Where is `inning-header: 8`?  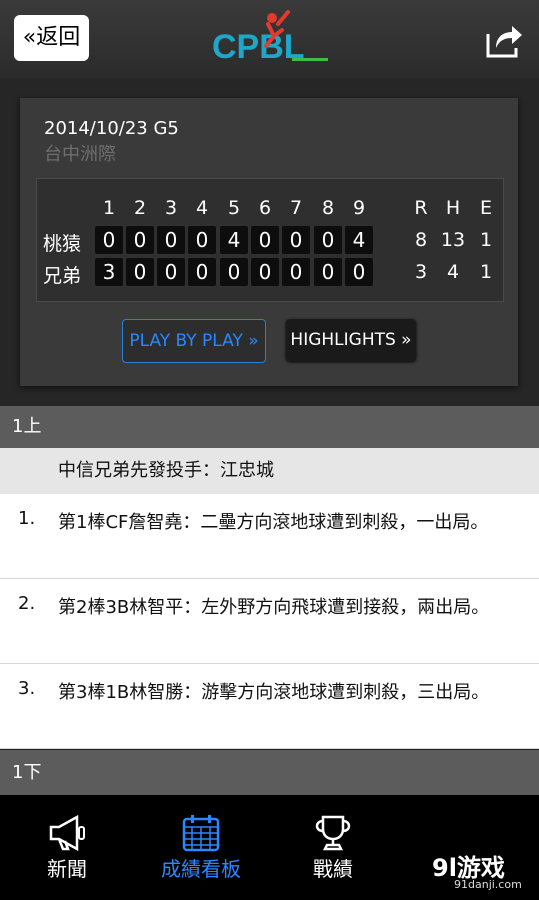 inning-header: 8 is located at coordinates (328, 208).